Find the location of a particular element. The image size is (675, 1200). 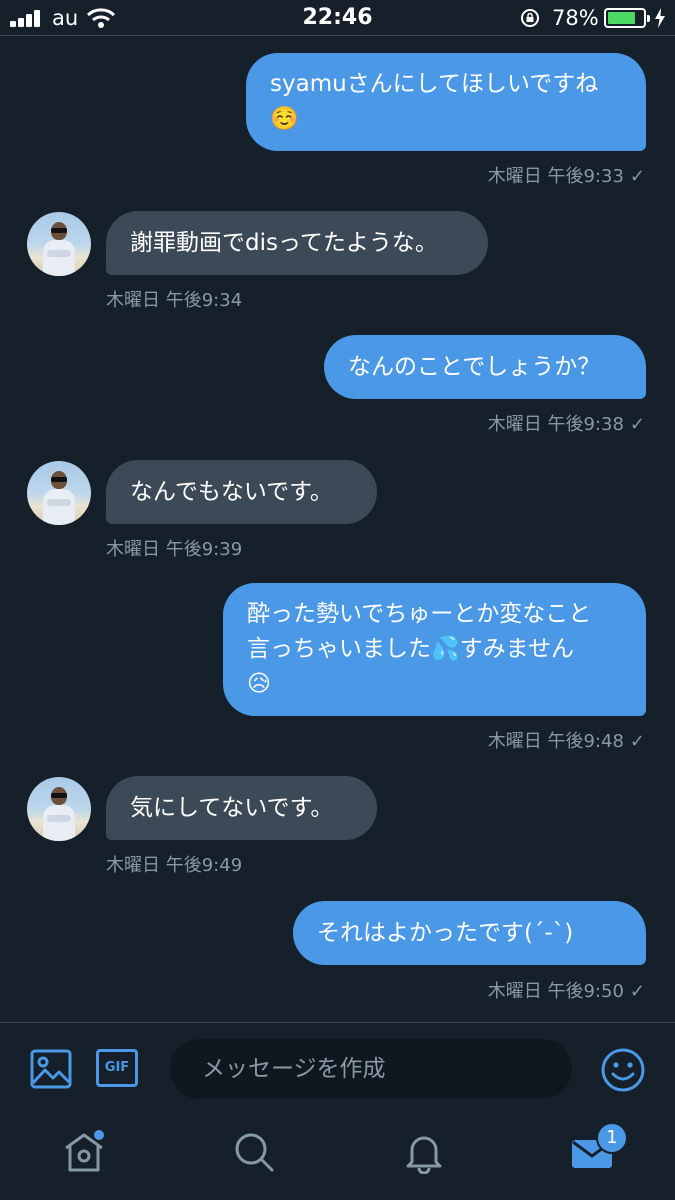

notifications-icon is located at coordinates (424, 1152).